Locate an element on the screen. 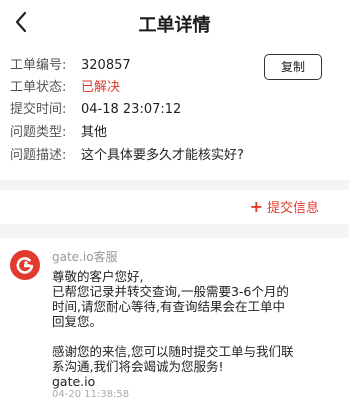 The image size is (349, 400). submit-info-button: + 提交信息 is located at coordinates (284, 207).